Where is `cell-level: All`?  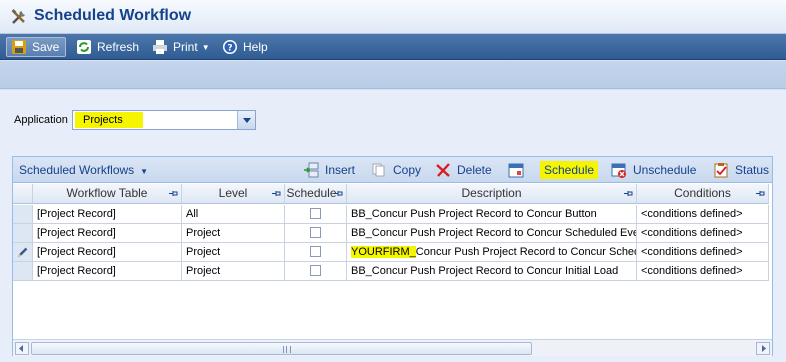 cell-level: All is located at coordinates (233, 214).